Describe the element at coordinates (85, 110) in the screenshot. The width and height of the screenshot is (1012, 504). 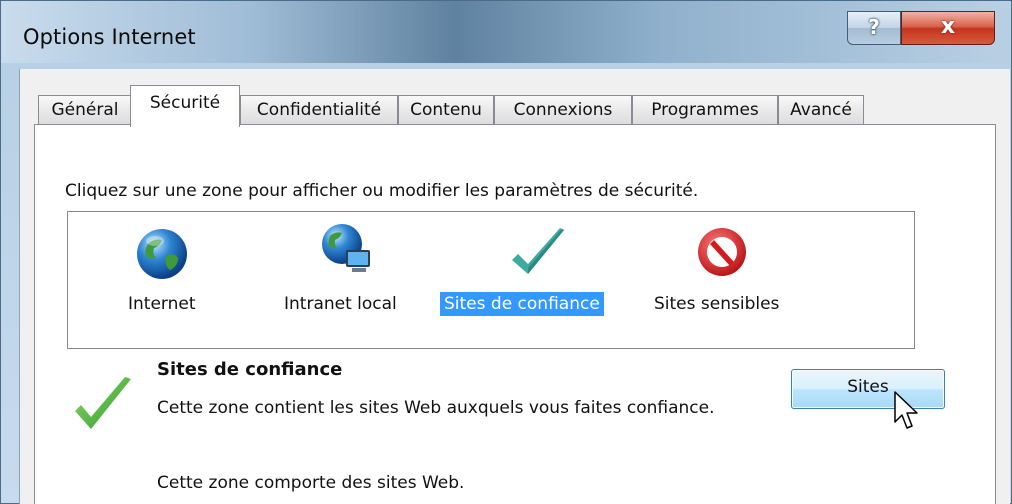
I see `tab-general: Général` at that location.